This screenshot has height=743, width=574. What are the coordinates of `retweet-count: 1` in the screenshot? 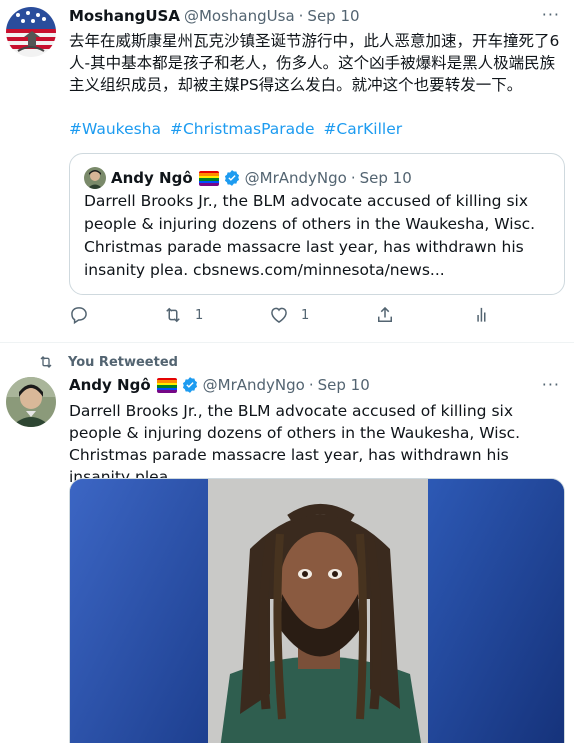 It's located at (199, 315).